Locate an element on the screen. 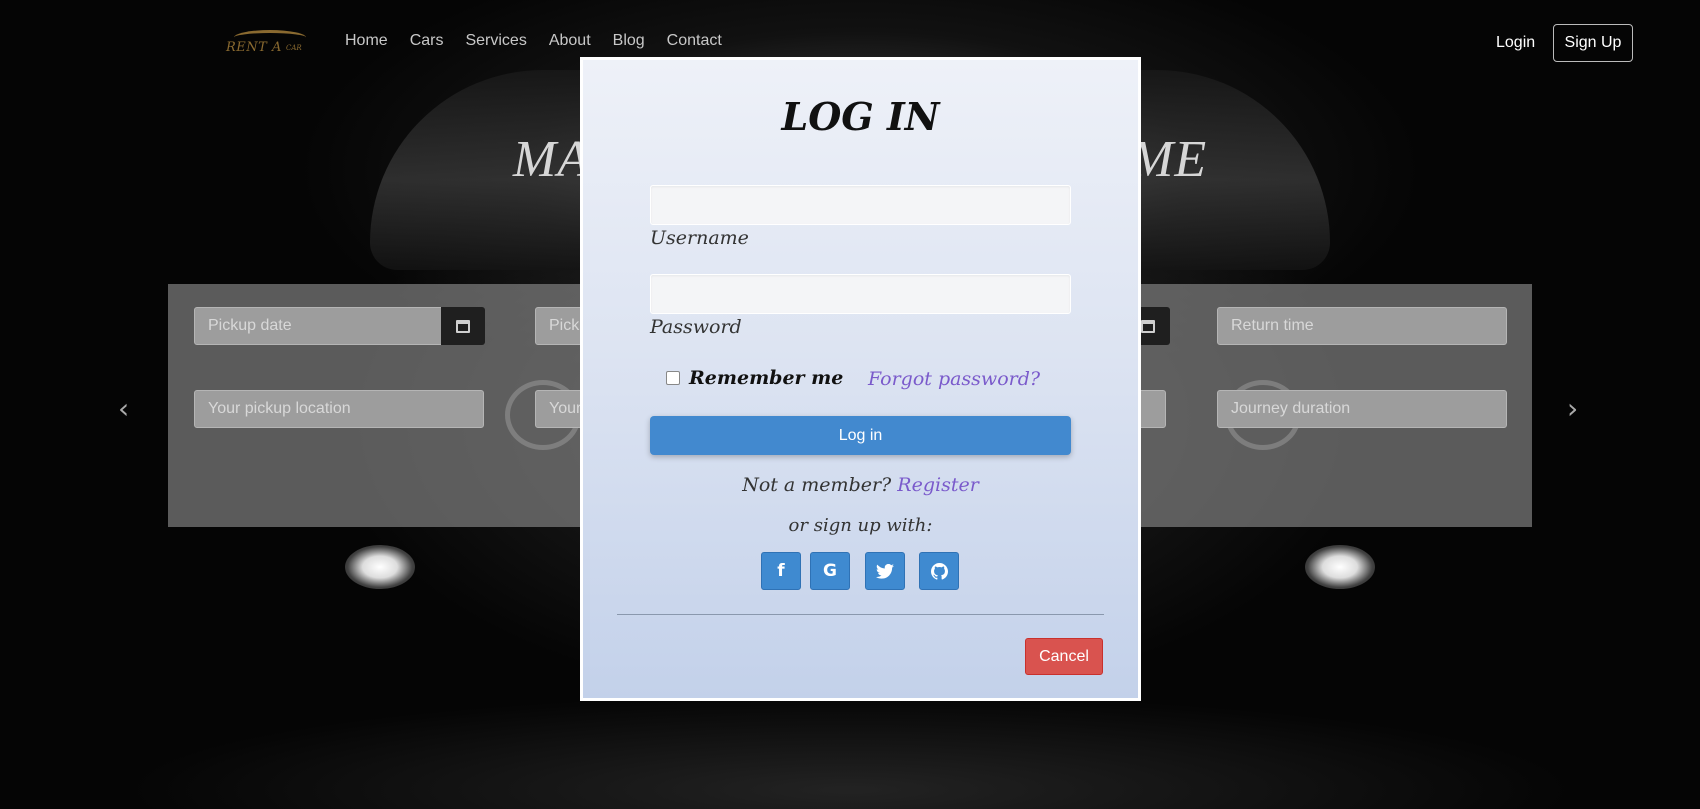  nav-link-home: Home is located at coordinates (366, 41).